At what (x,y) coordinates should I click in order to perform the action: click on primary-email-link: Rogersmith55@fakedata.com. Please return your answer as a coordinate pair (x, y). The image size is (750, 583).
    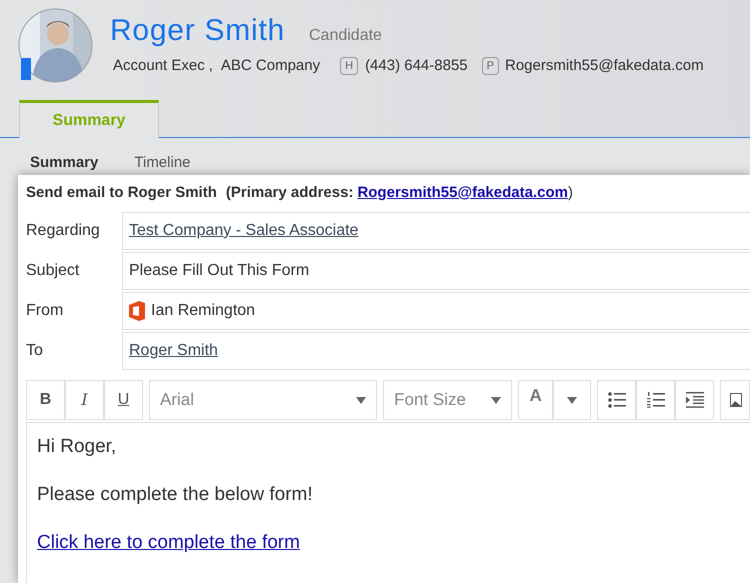
    Looking at the image, I should click on (462, 193).